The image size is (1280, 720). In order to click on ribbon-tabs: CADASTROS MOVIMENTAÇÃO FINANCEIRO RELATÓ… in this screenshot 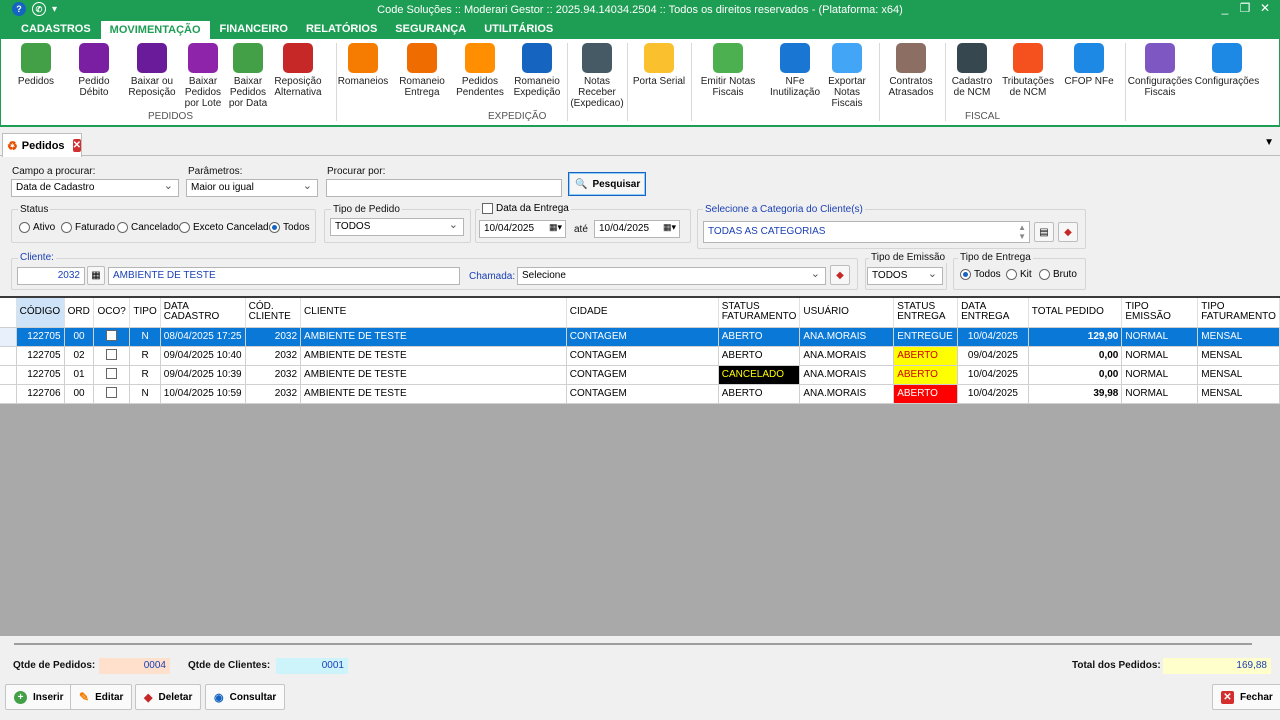, I will do `click(640, 29)`.